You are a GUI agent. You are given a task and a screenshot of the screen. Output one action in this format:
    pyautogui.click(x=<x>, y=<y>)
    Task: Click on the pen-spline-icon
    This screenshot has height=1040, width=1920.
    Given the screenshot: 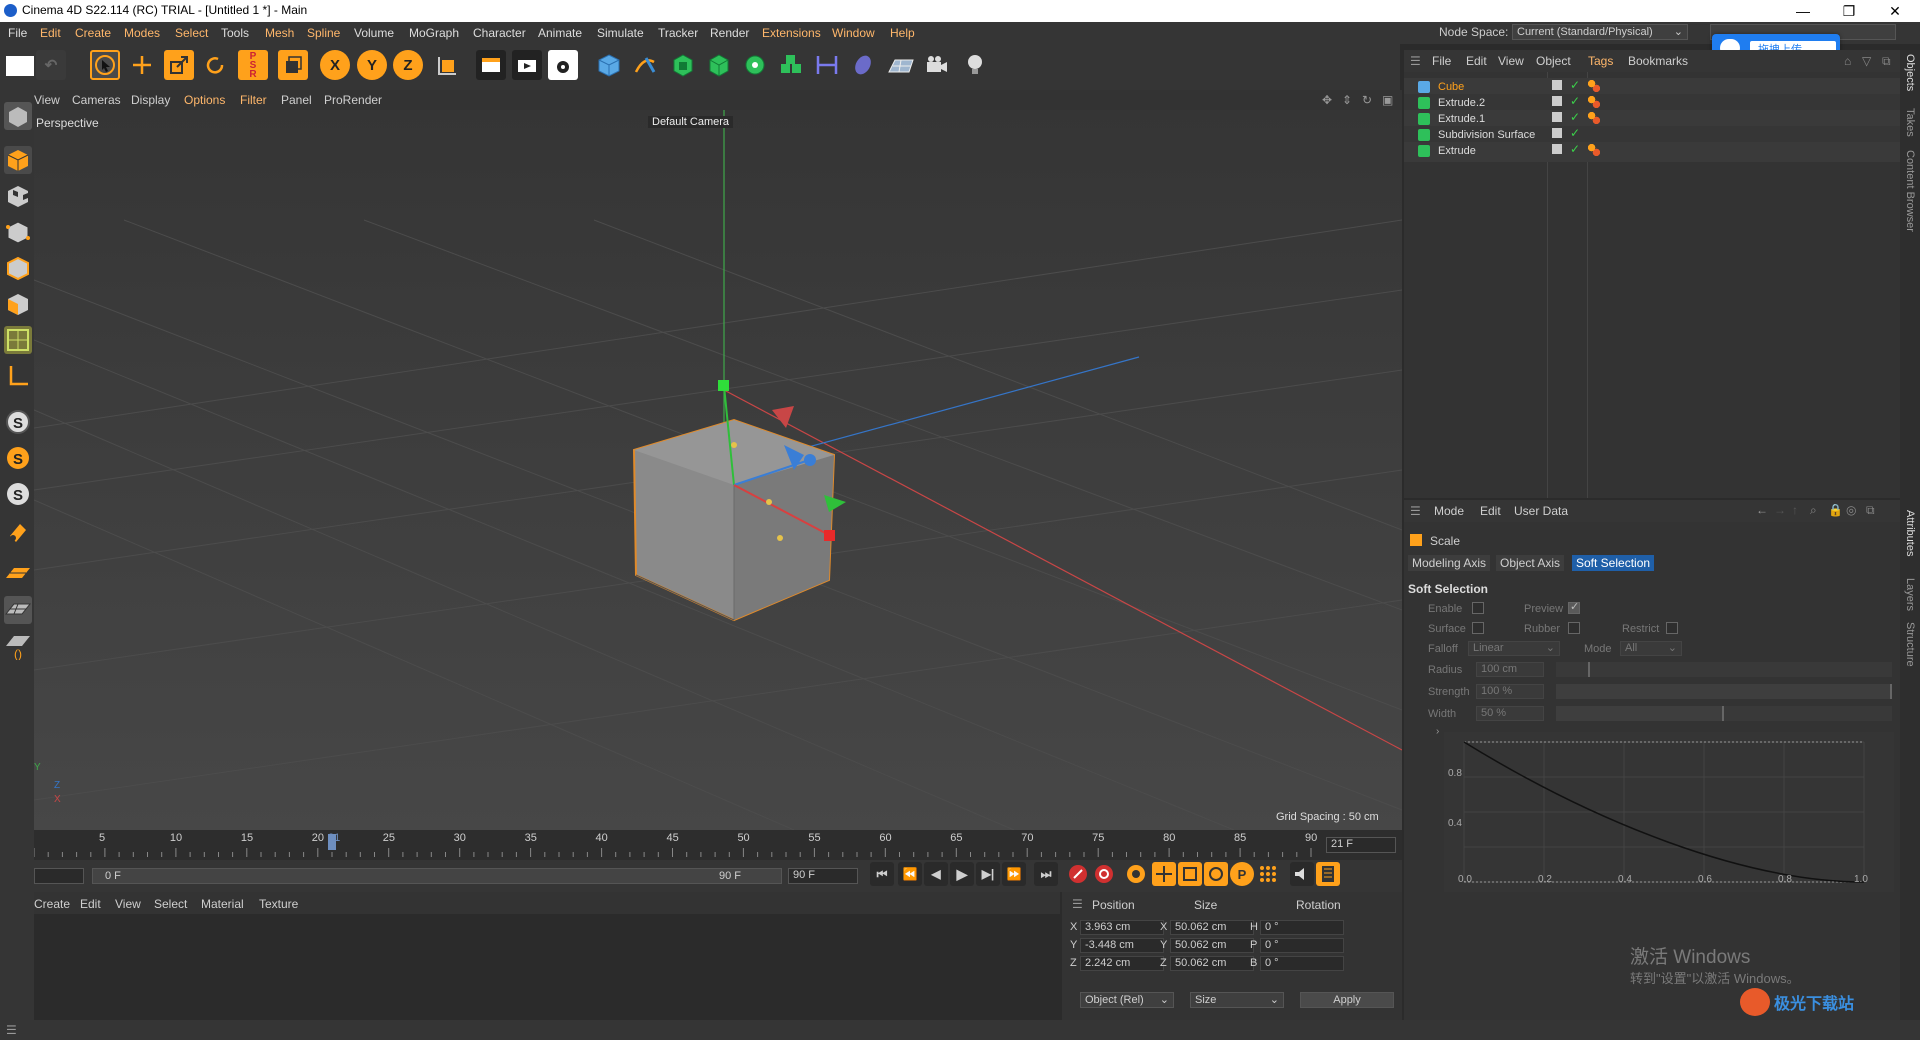 What is the action you would take?
    pyautogui.click(x=645, y=65)
    